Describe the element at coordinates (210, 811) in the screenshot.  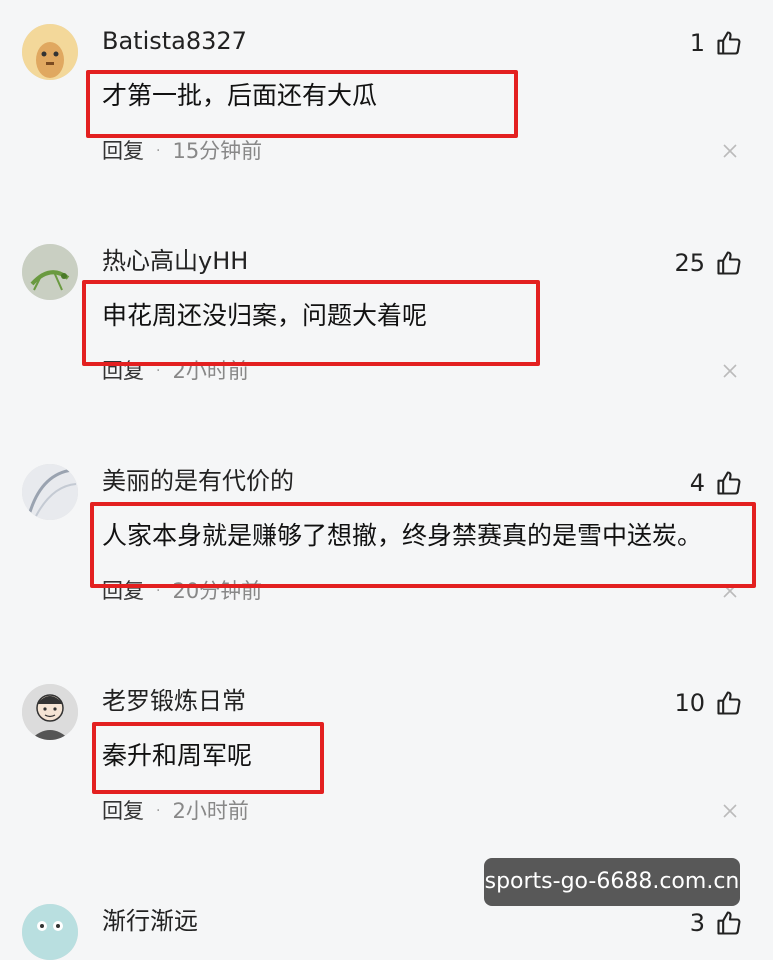
I see `timestamp: 2小时前` at that location.